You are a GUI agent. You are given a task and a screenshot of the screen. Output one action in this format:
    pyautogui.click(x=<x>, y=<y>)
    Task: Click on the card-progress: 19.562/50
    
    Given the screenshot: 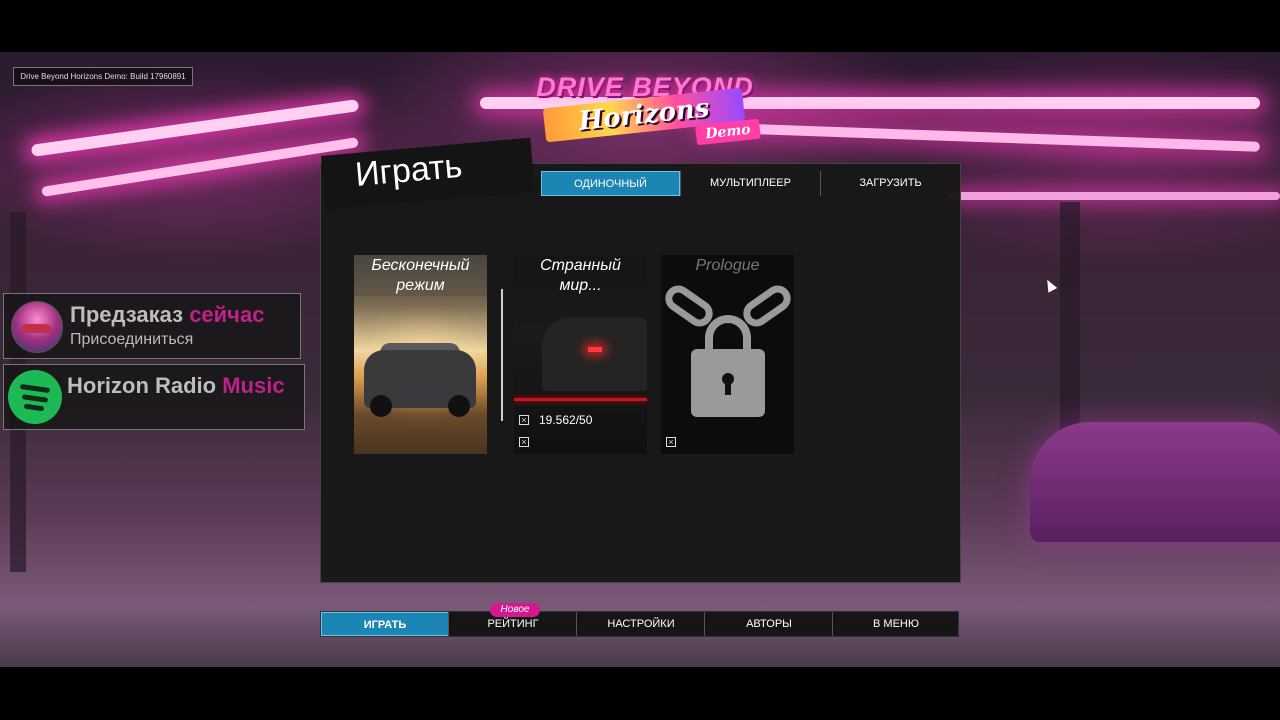 What is the action you would take?
    pyautogui.click(x=566, y=420)
    